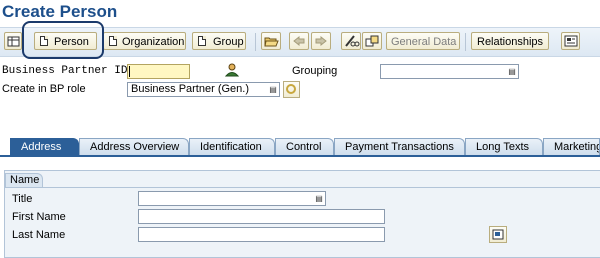 The width and height of the screenshot is (600, 258). Describe the element at coordinates (291, 89) in the screenshot. I see `role-detail-icon` at that location.